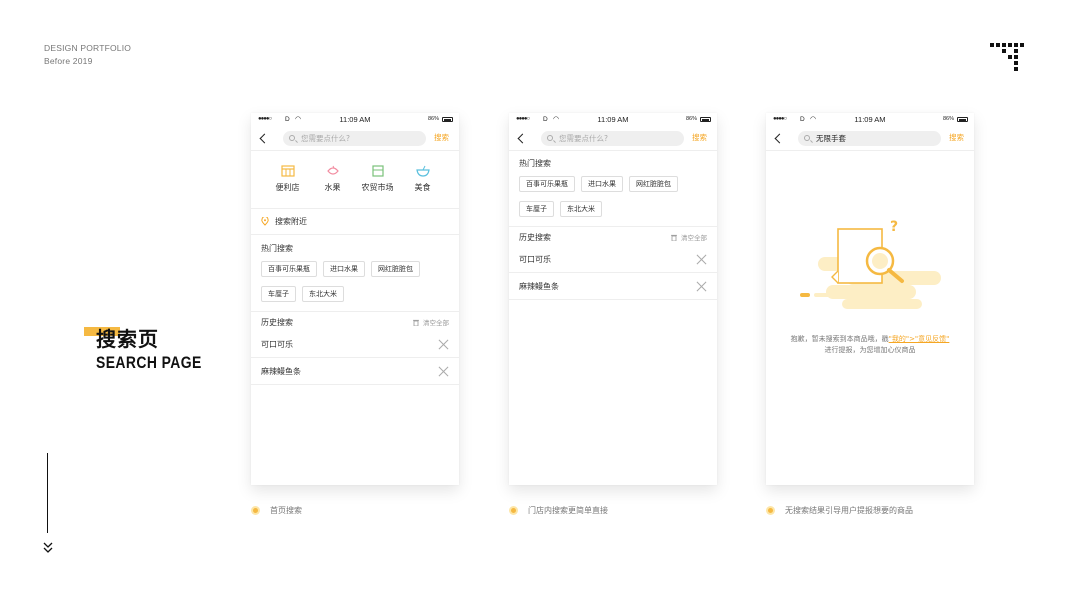 This screenshot has width=1067, height=600. Describe the element at coordinates (539, 286) in the screenshot. I see `history-item-label: 麻辣鳗鱼条` at that location.